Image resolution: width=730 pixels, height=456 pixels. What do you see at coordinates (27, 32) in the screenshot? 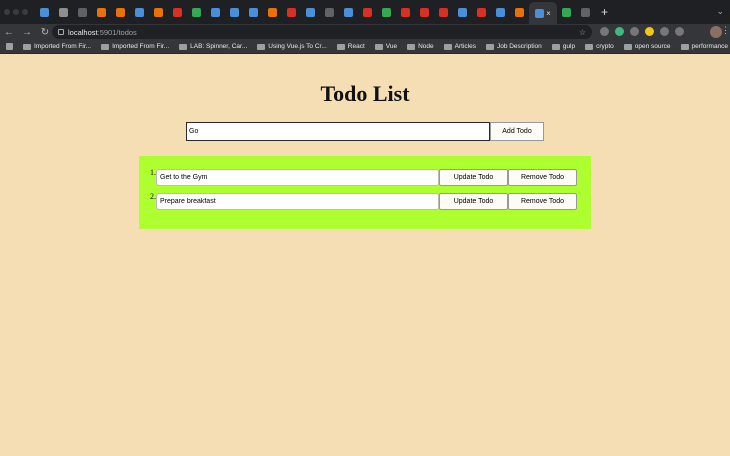
I see `forward-icon: →` at bounding box center [27, 32].